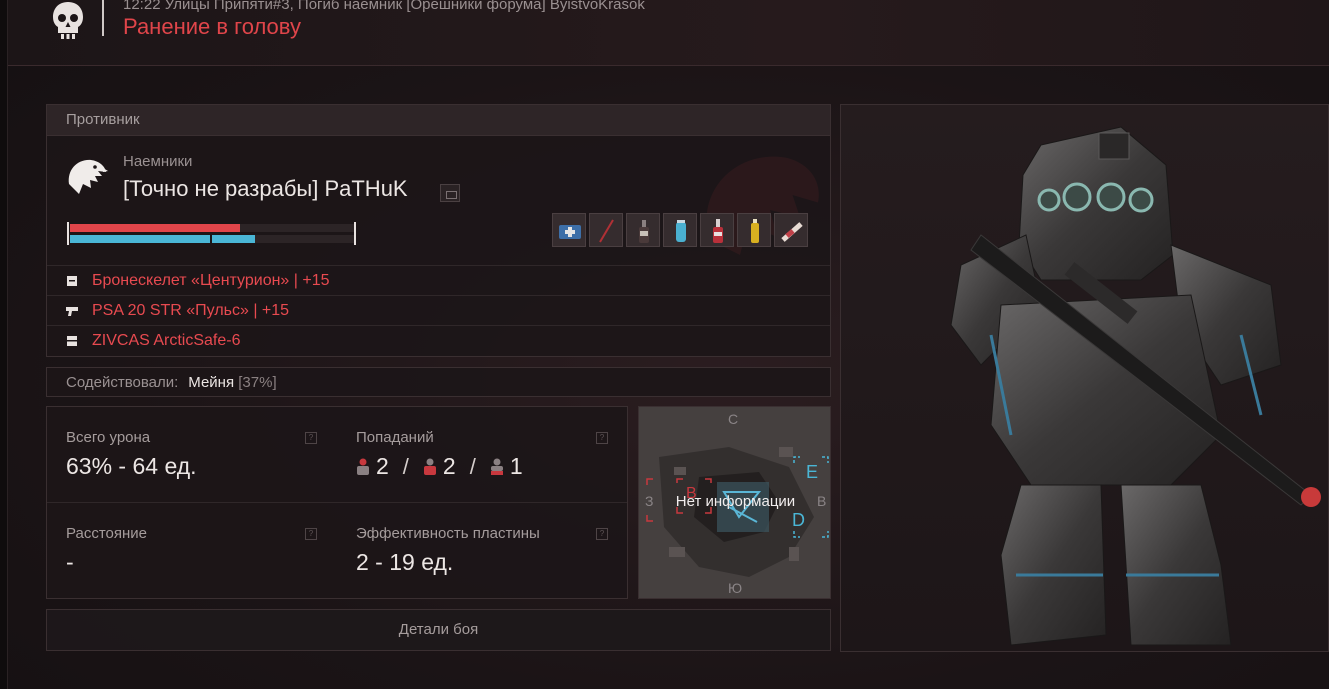  Describe the element at coordinates (212, 26) in the screenshot. I see `kill-title: Ранение в голову` at that location.